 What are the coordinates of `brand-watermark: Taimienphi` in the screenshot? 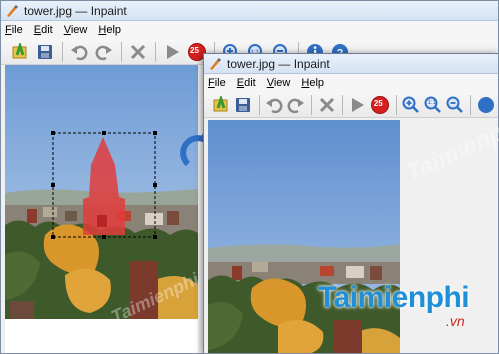 It's located at (394, 297).